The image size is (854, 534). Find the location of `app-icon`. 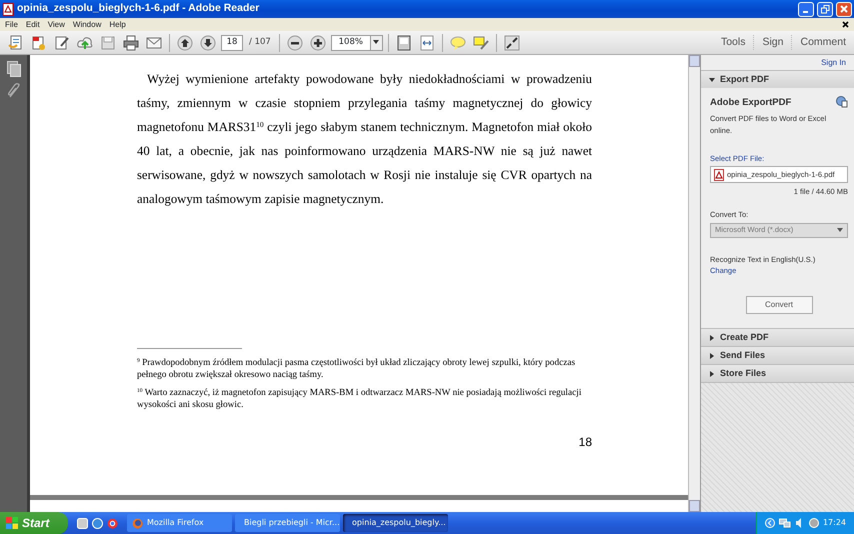

app-icon is located at coordinates (137, 523).